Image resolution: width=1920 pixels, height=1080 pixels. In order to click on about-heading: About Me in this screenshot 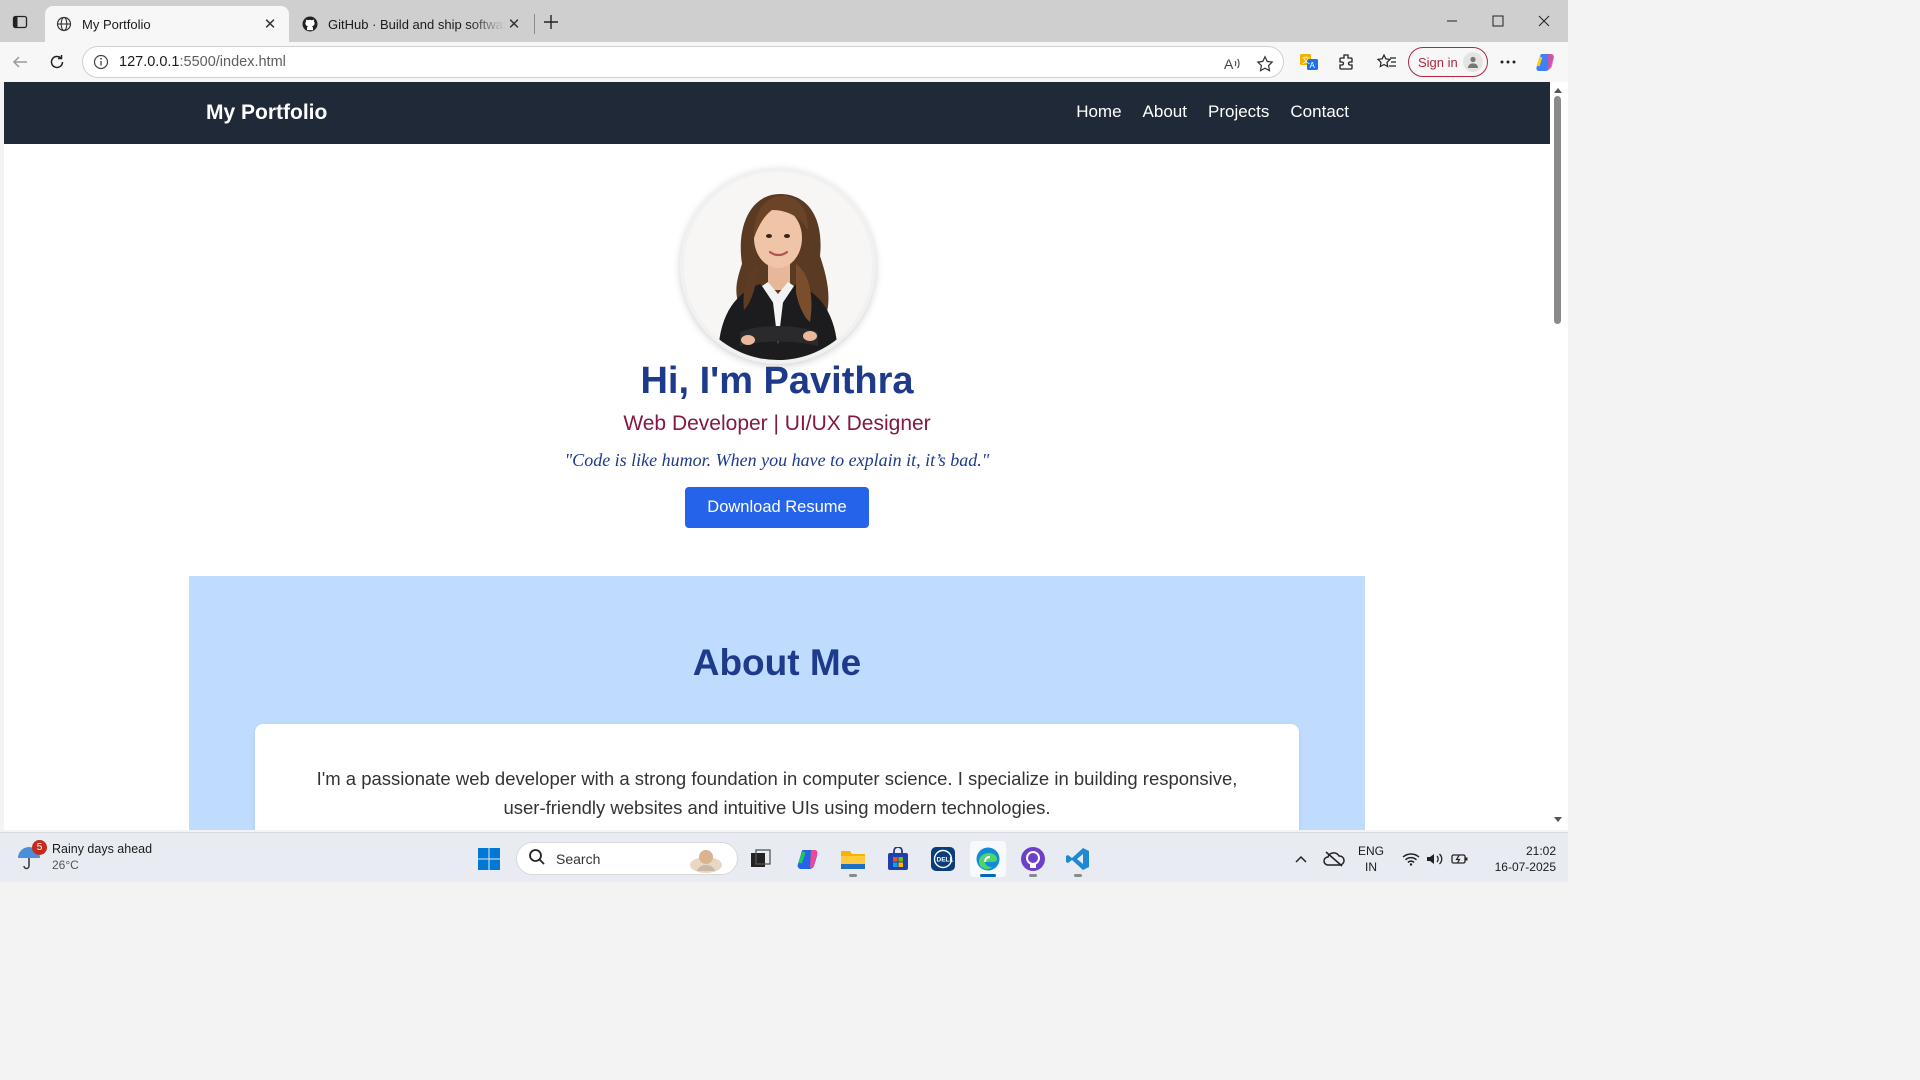, I will do `click(777, 662)`.